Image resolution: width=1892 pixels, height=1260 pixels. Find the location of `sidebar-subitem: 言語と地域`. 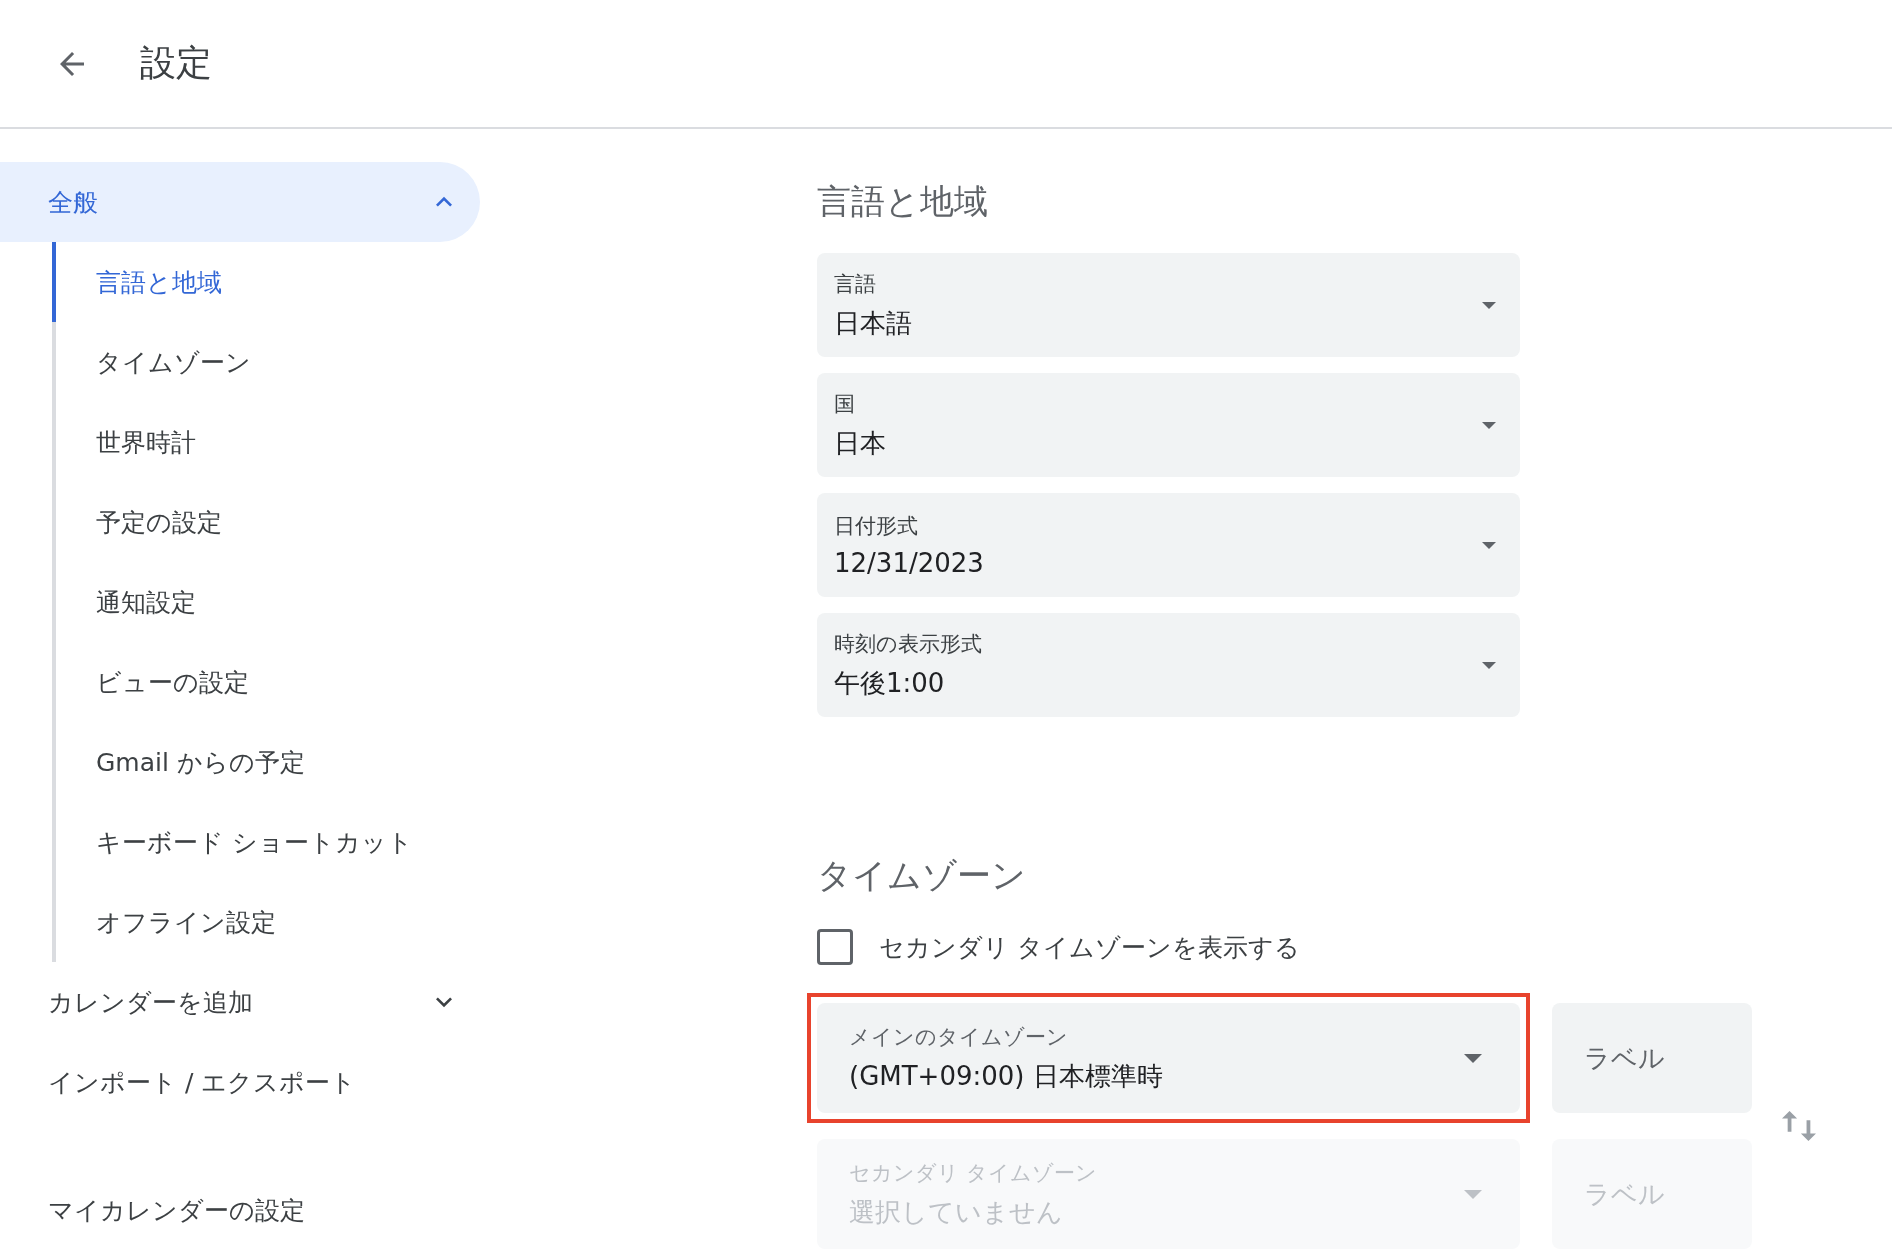

sidebar-subitem: 言語と地域 is located at coordinates (266, 282).